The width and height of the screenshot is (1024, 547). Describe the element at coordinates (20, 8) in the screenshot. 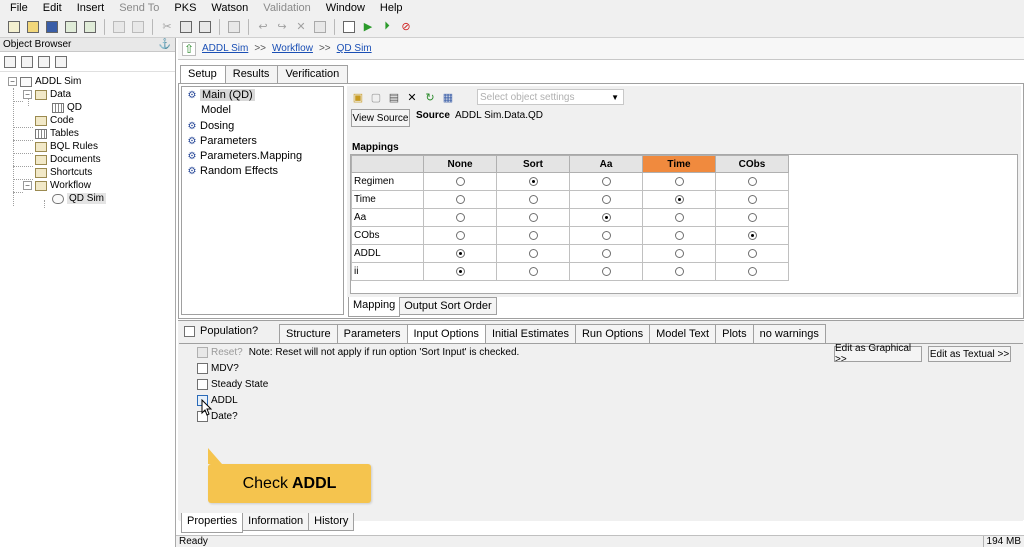

I see `menu-file: File` at that location.